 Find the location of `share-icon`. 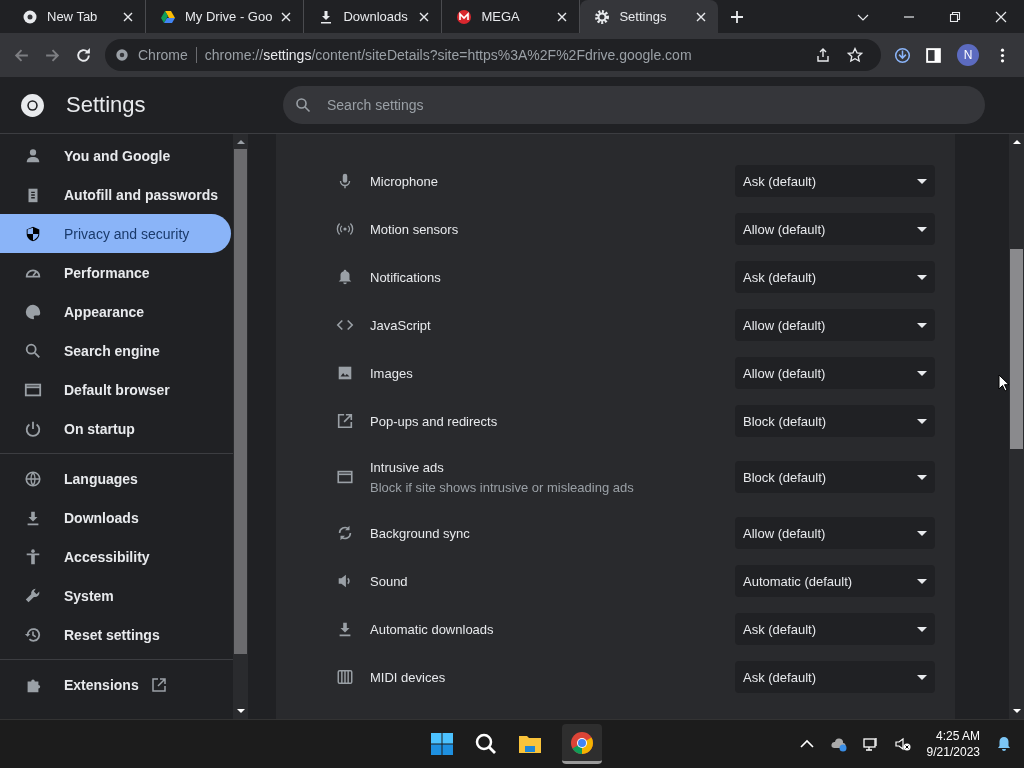

share-icon is located at coordinates (823, 55).